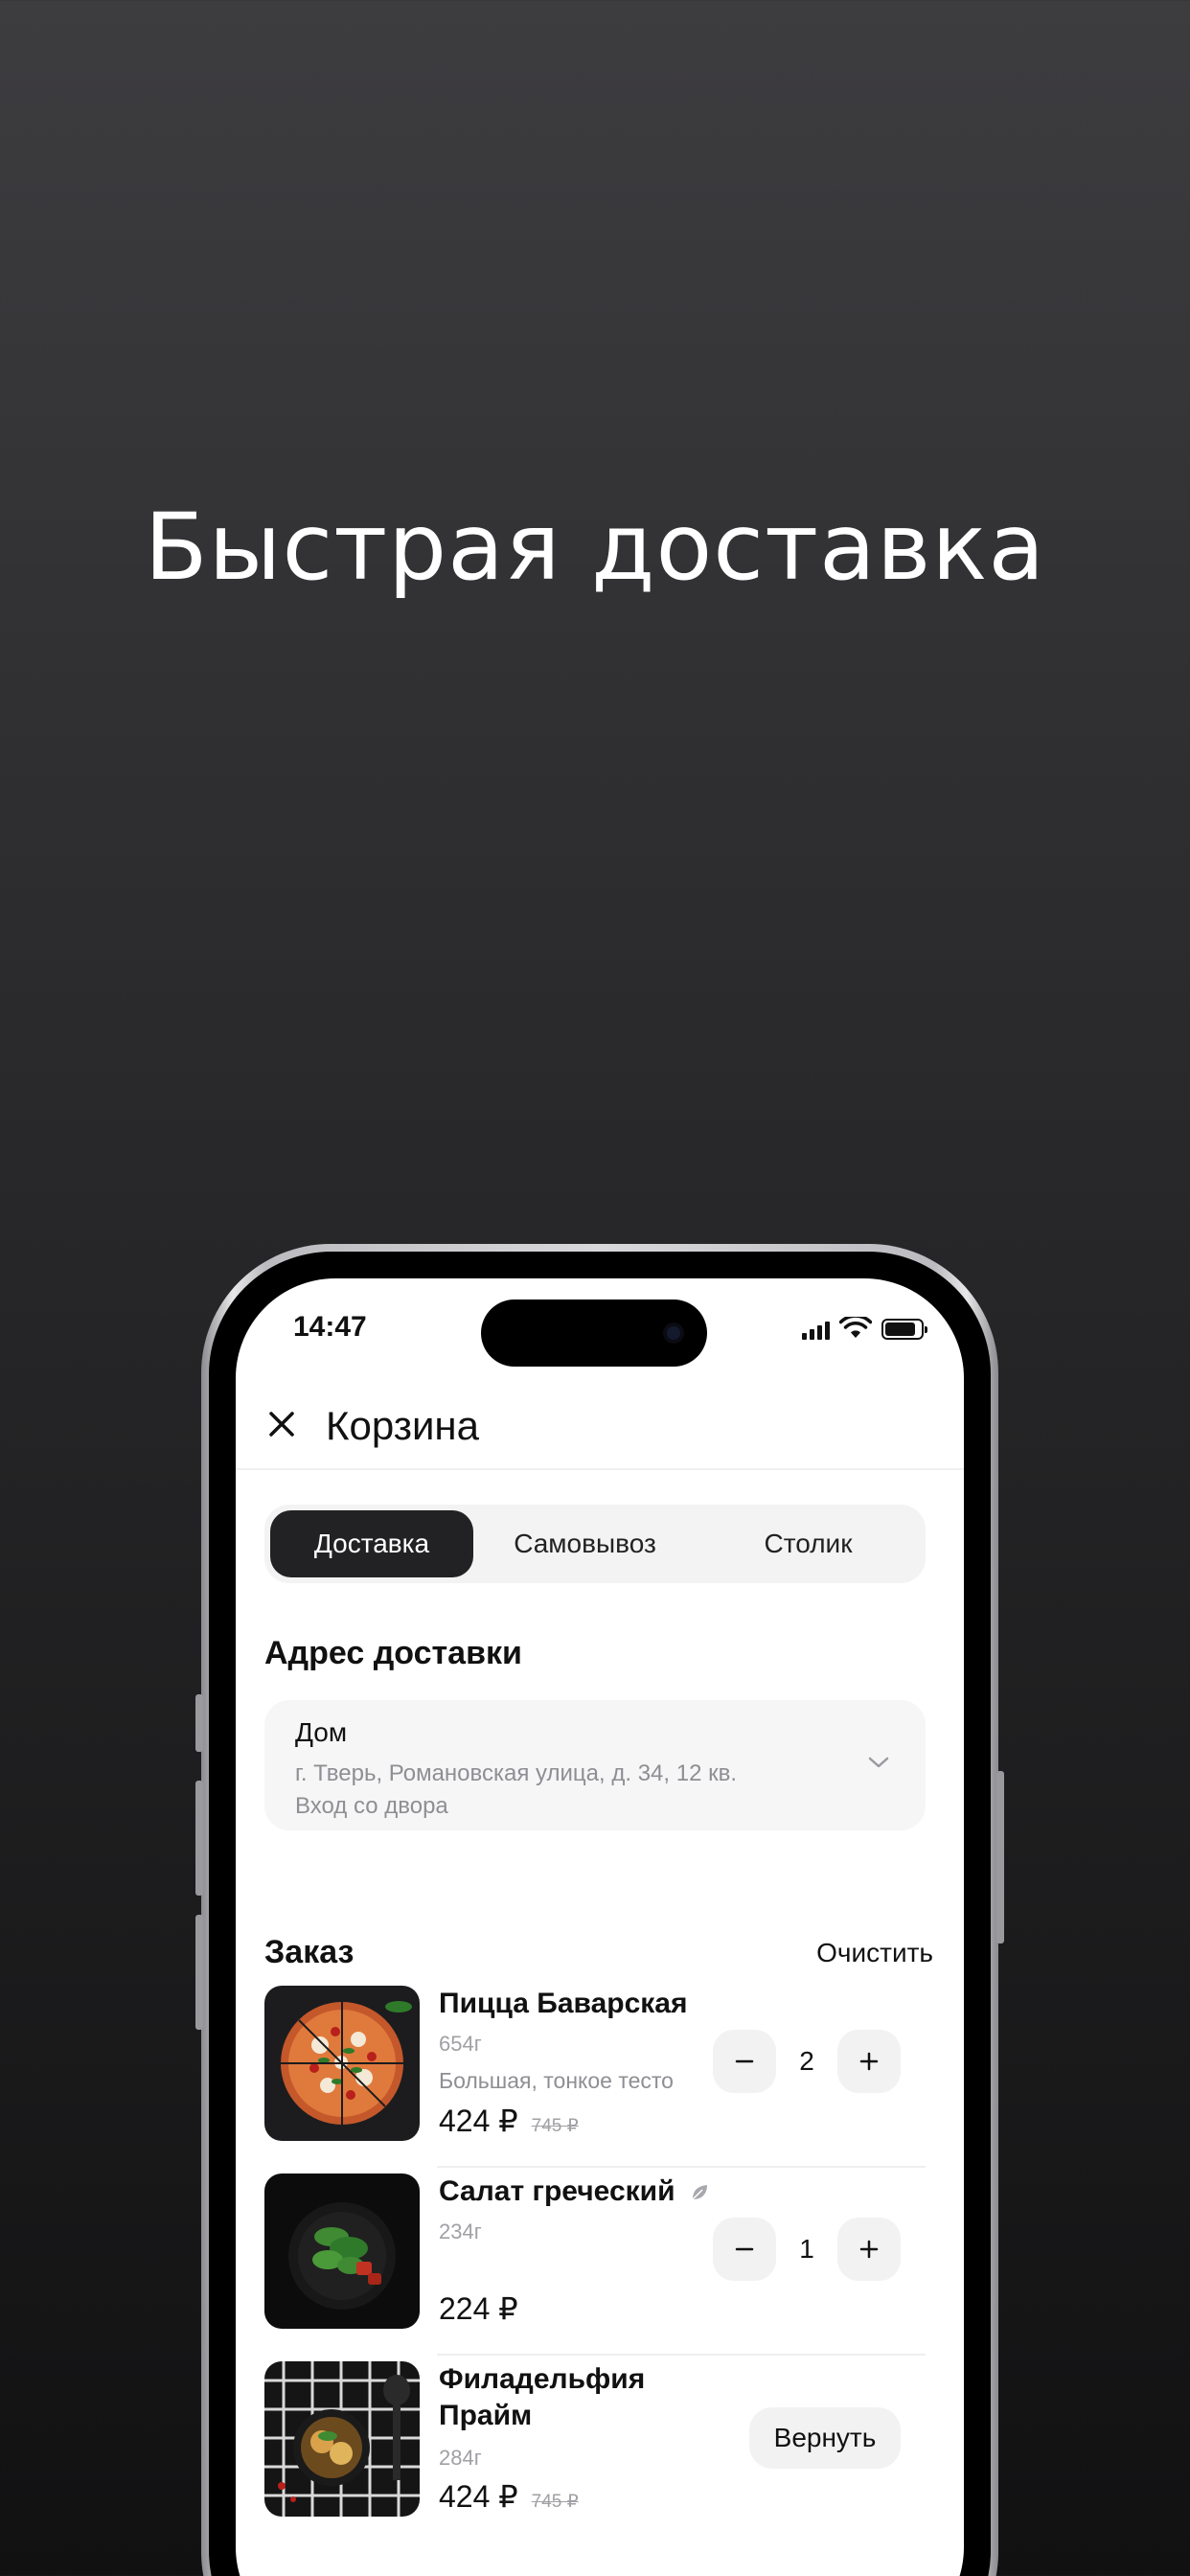  I want to click on wifi-icon, so click(856, 1327).